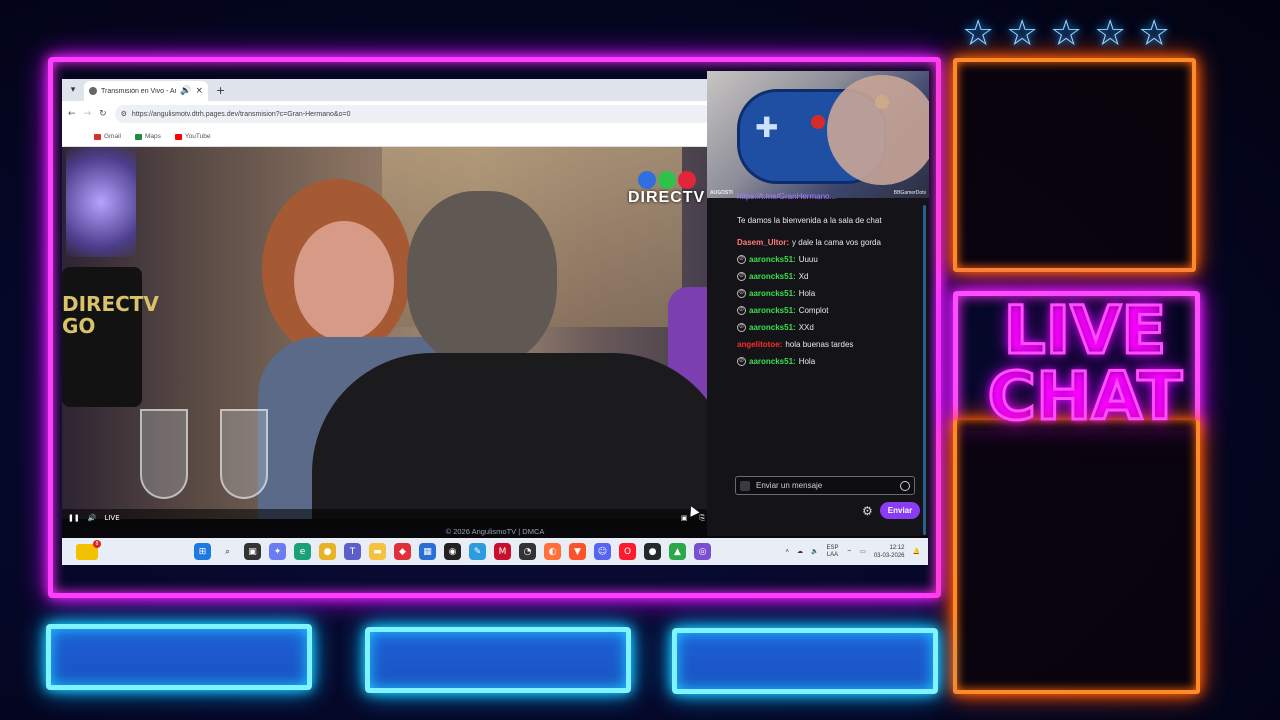  I want to click on bookmark-maps: Maps, so click(147, 136).